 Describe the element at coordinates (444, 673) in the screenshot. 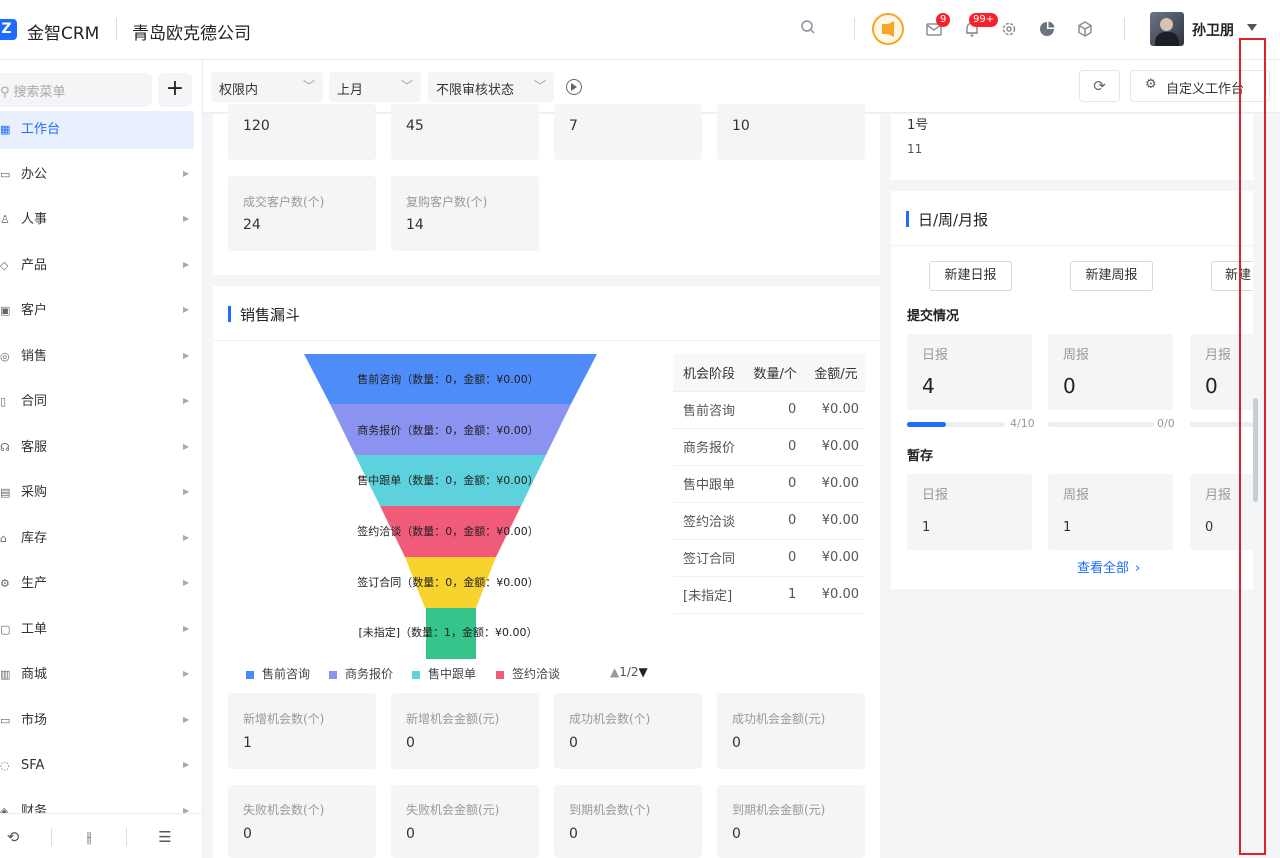

I see `legend-item: 售中跟单` at that location.